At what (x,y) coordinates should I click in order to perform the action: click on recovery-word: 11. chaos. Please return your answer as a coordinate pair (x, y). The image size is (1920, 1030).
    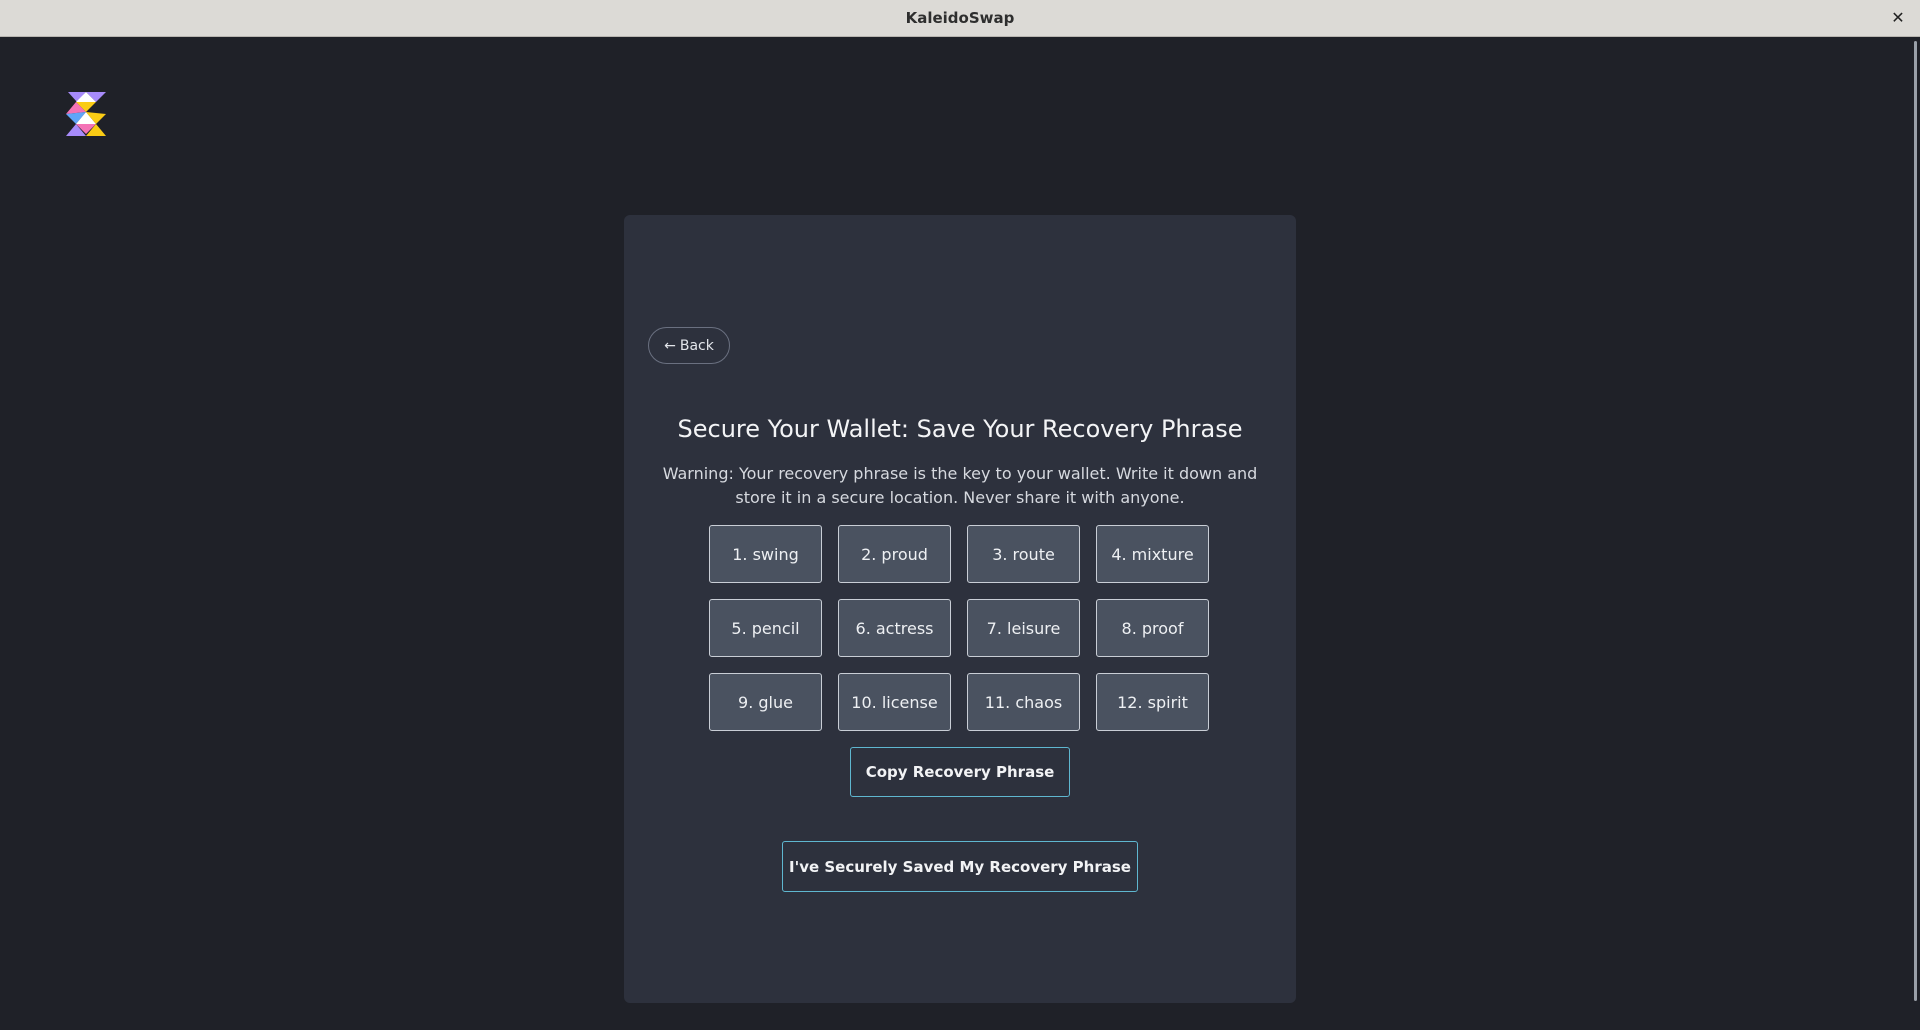
    Looking at the image, I should click on (1023, 702).